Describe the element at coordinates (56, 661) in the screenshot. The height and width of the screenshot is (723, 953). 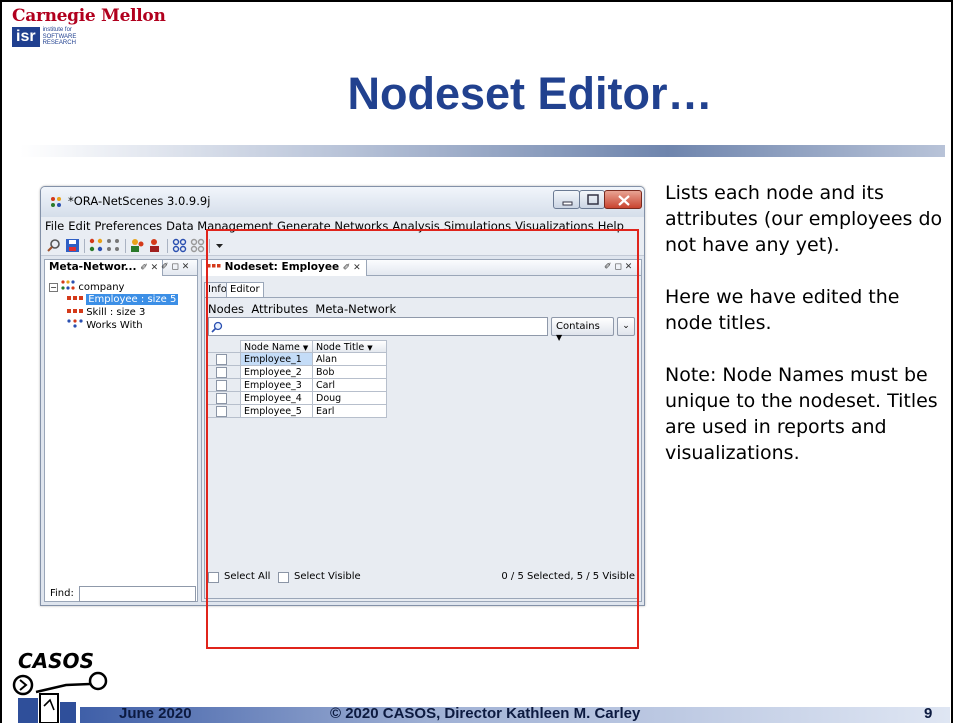
I see `casos-logo-text: CASOS` at that location.